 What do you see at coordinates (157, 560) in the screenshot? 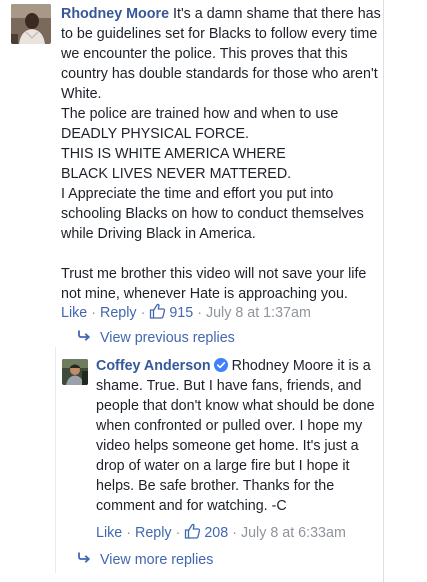
I see `view-more-replies-label: View more replies` at bounding box center [157, 560].